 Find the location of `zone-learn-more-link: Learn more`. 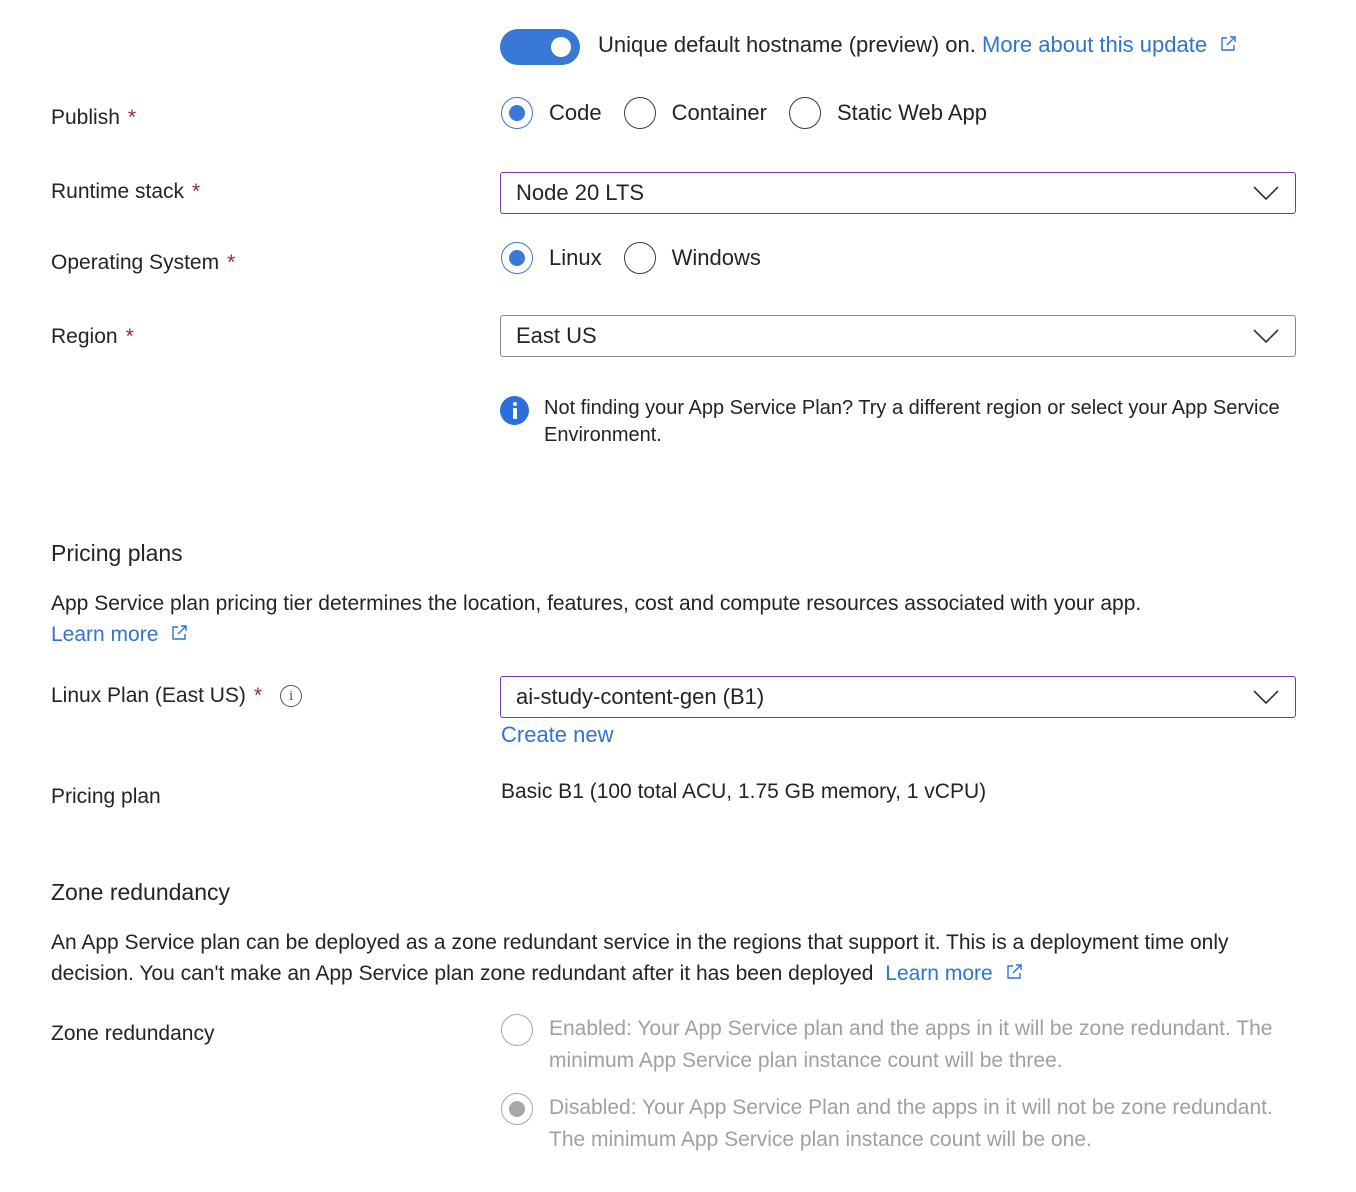

zone-learn-more-link: Learn more is located at coordinates (953, 973).